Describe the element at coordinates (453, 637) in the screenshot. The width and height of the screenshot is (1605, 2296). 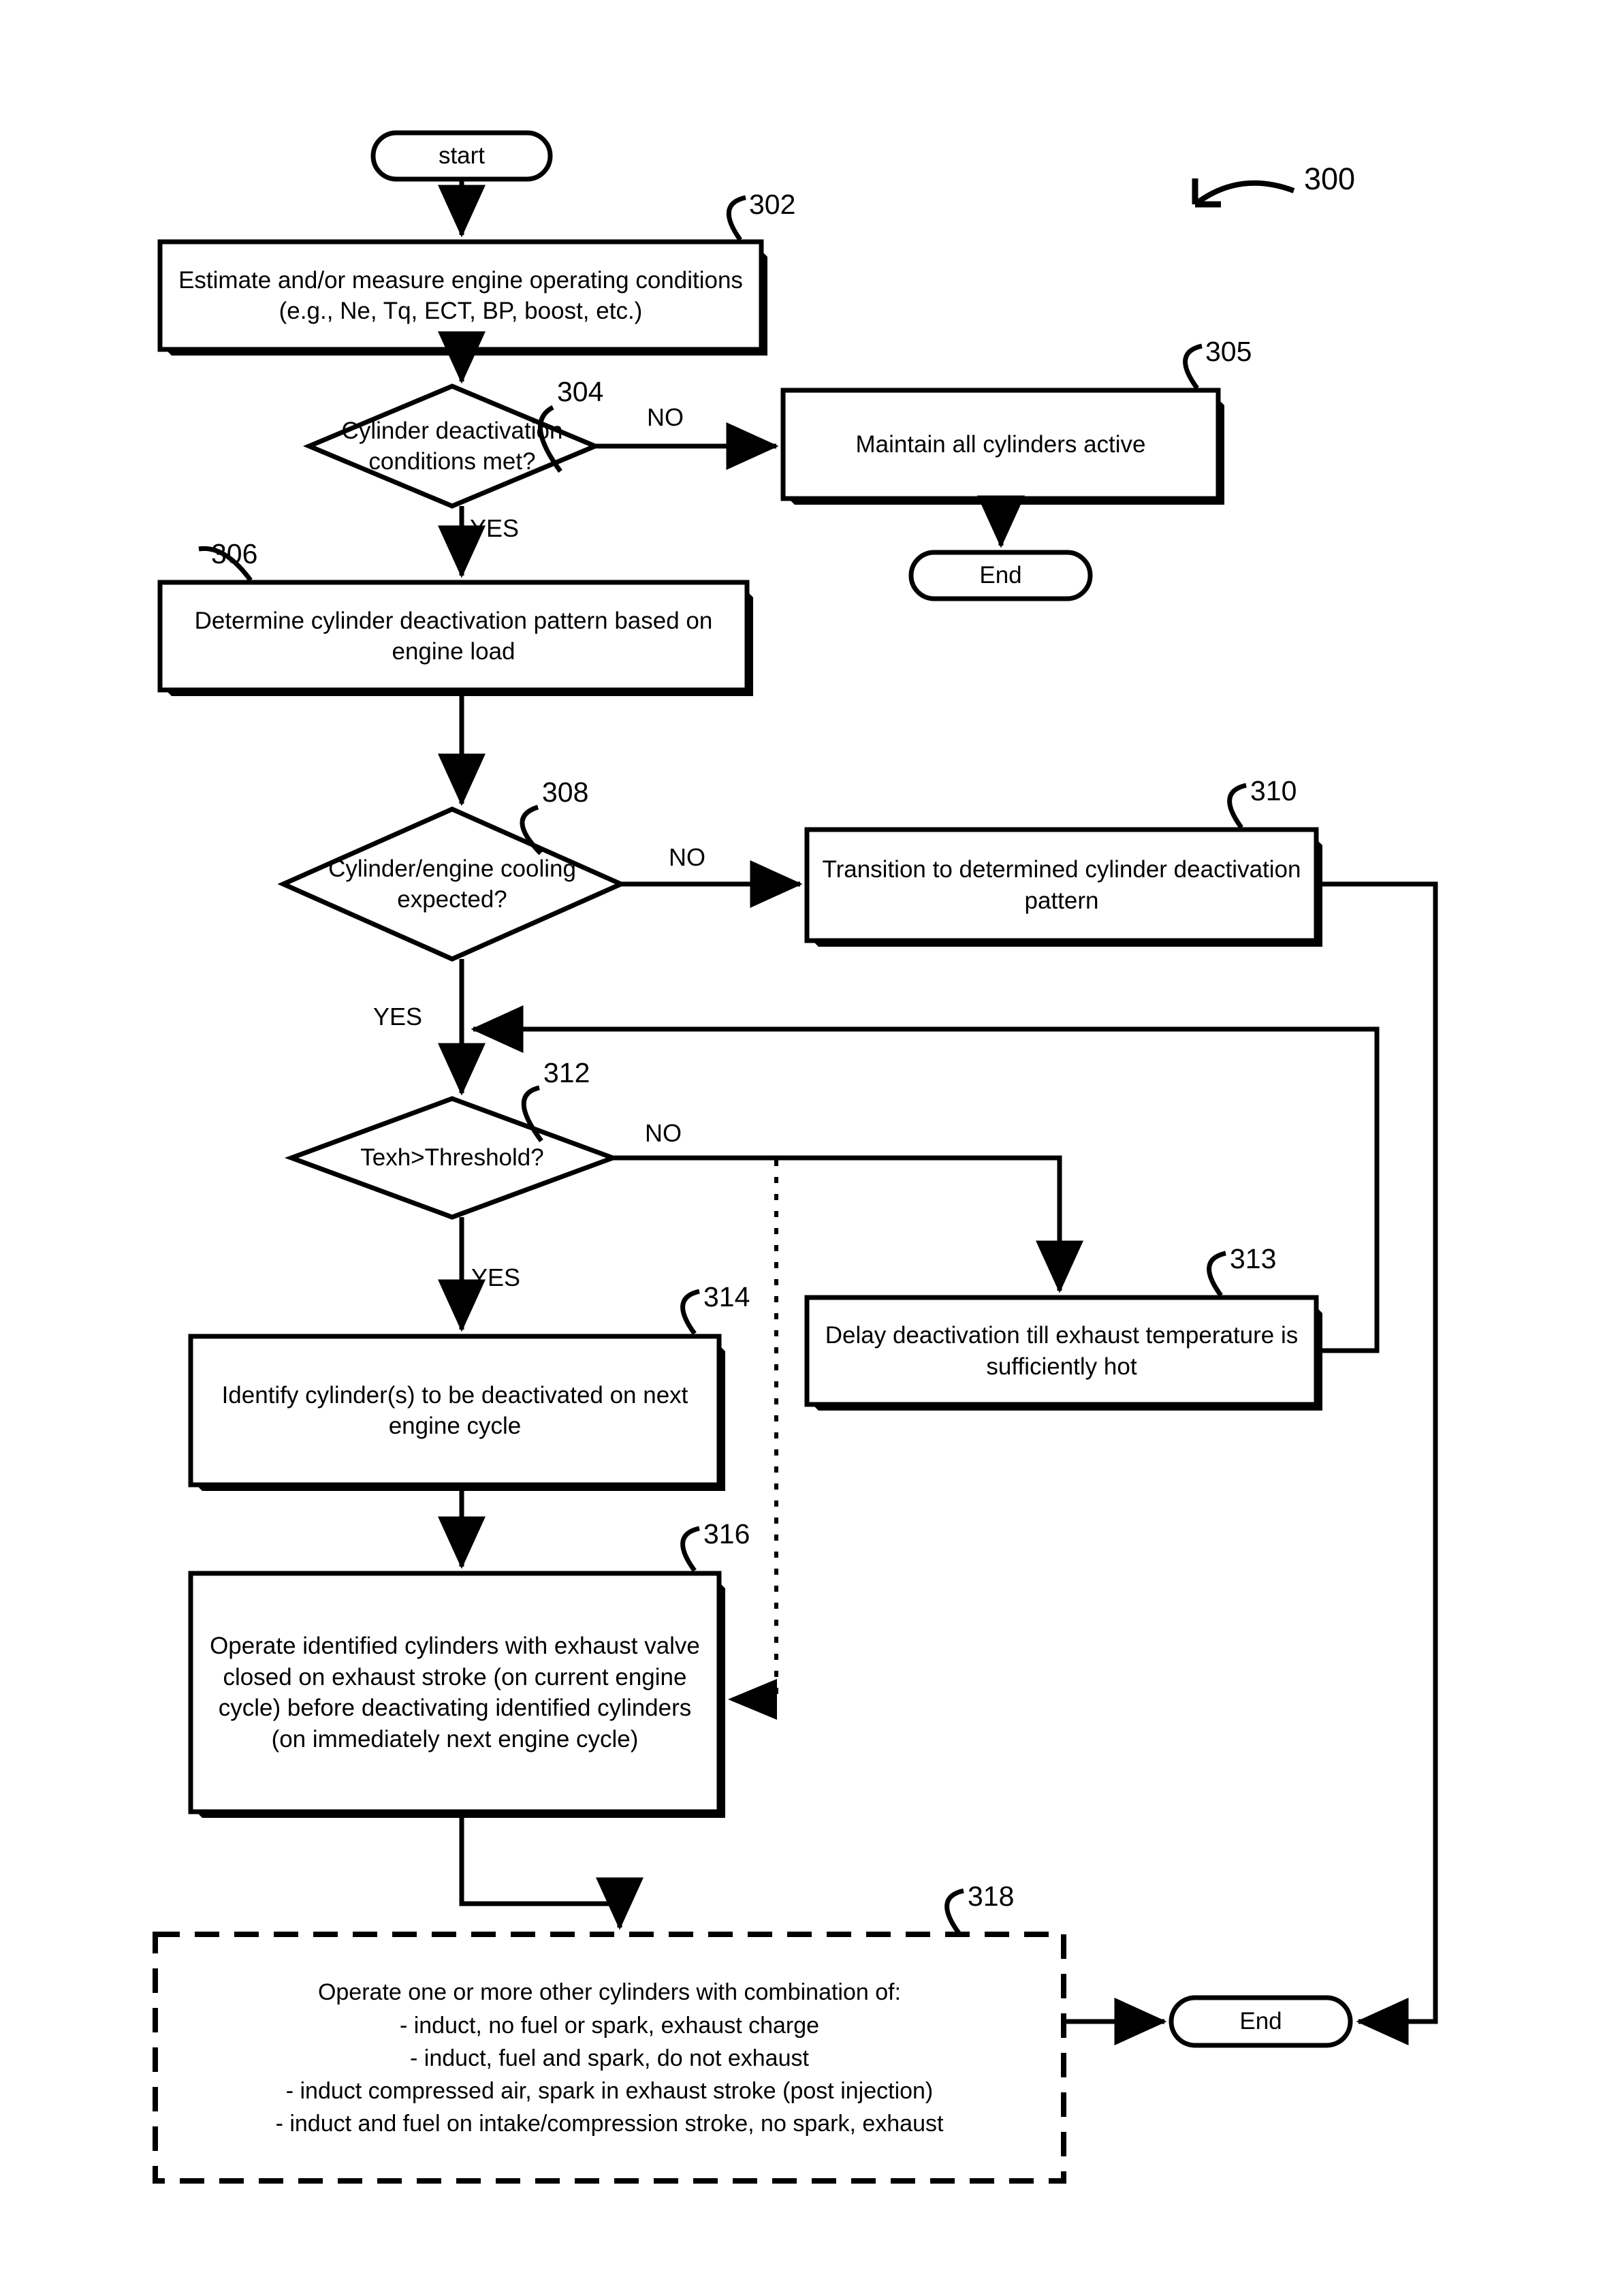
I see `box-306-shape` at that location.